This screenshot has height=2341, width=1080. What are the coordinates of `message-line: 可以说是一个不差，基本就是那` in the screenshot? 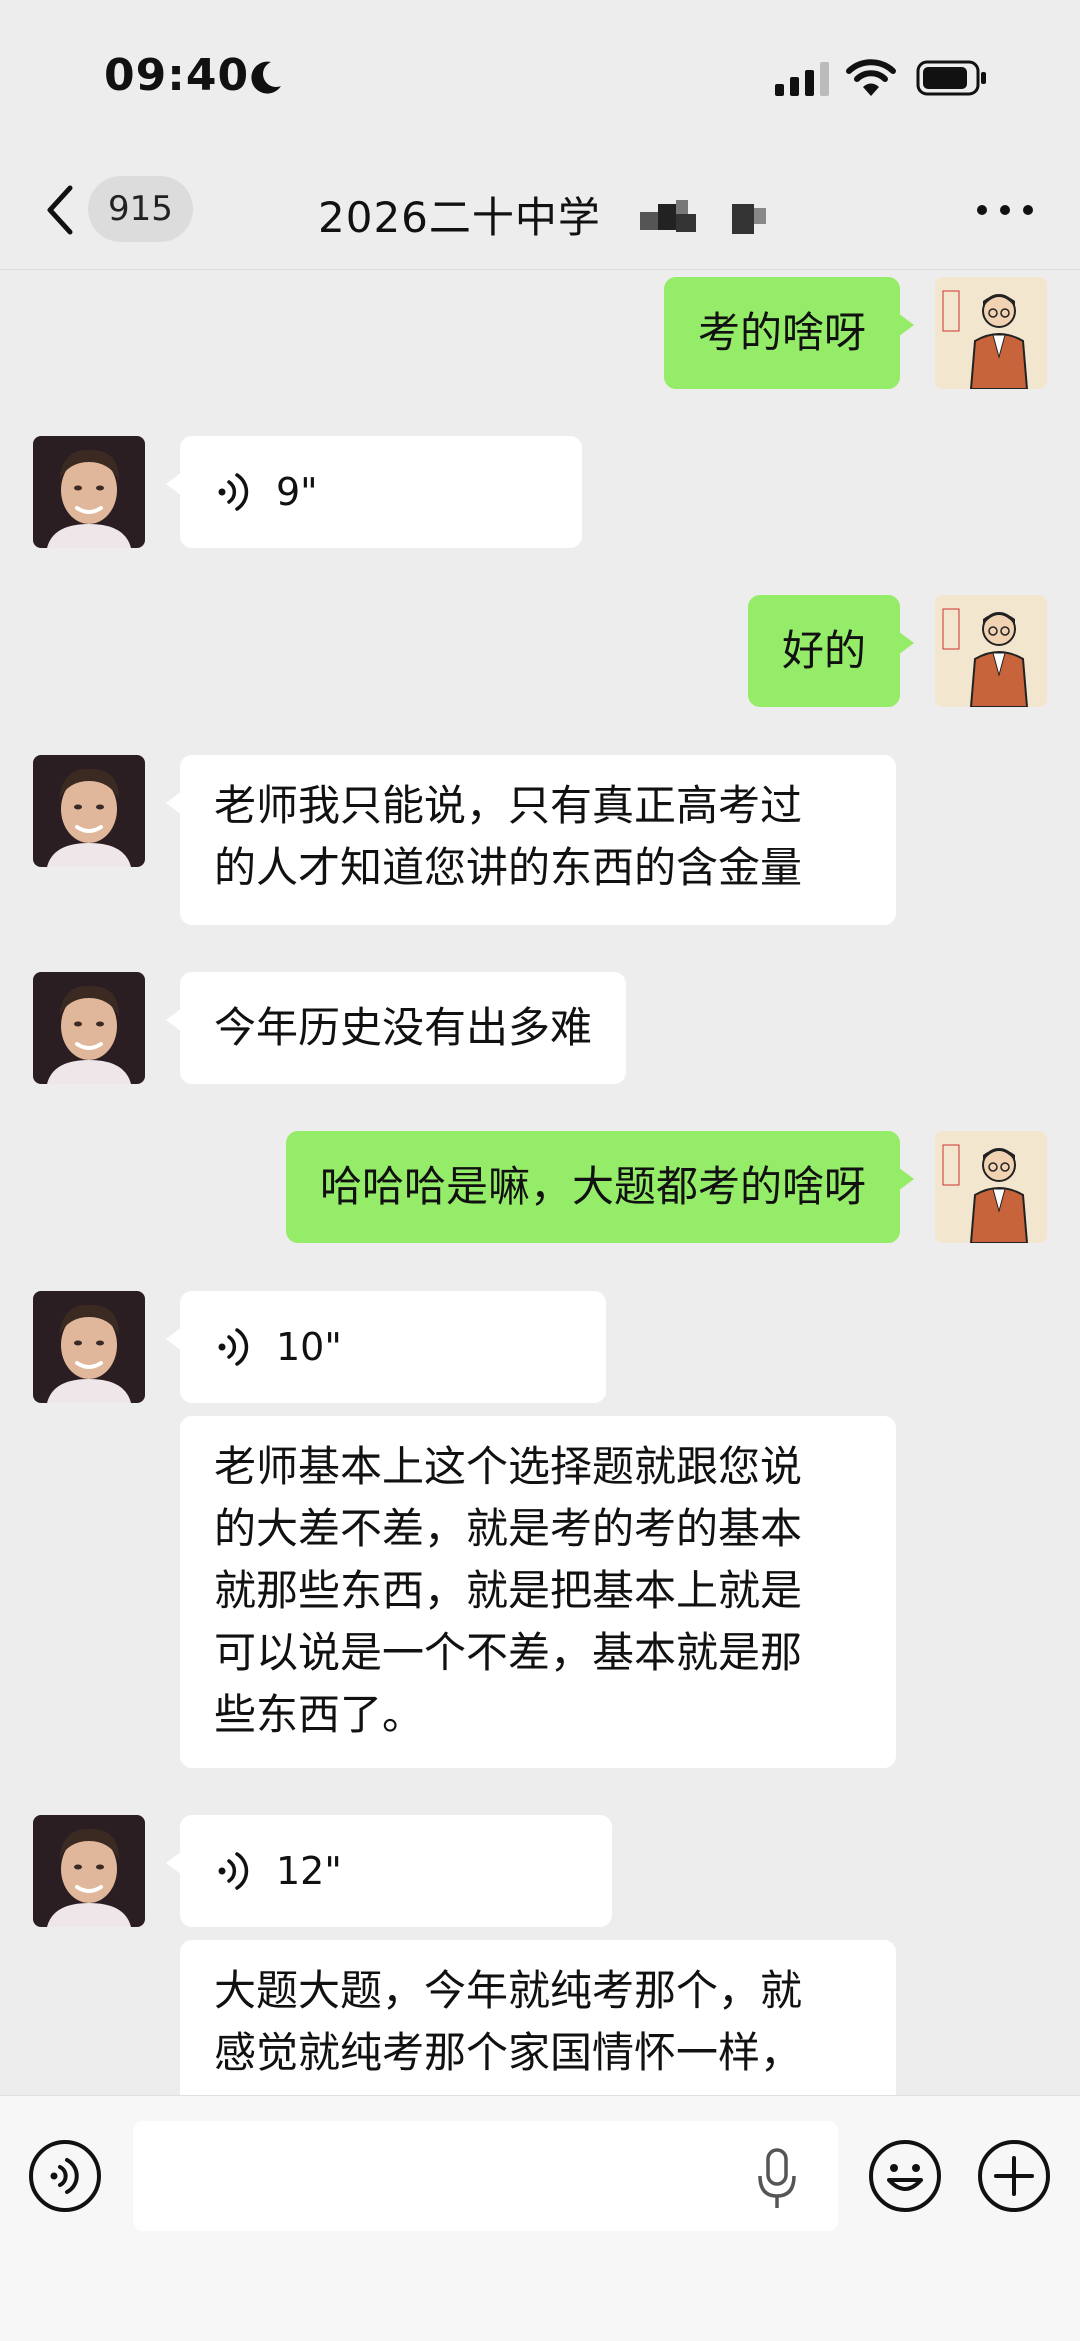 It's located at (508, 1652).